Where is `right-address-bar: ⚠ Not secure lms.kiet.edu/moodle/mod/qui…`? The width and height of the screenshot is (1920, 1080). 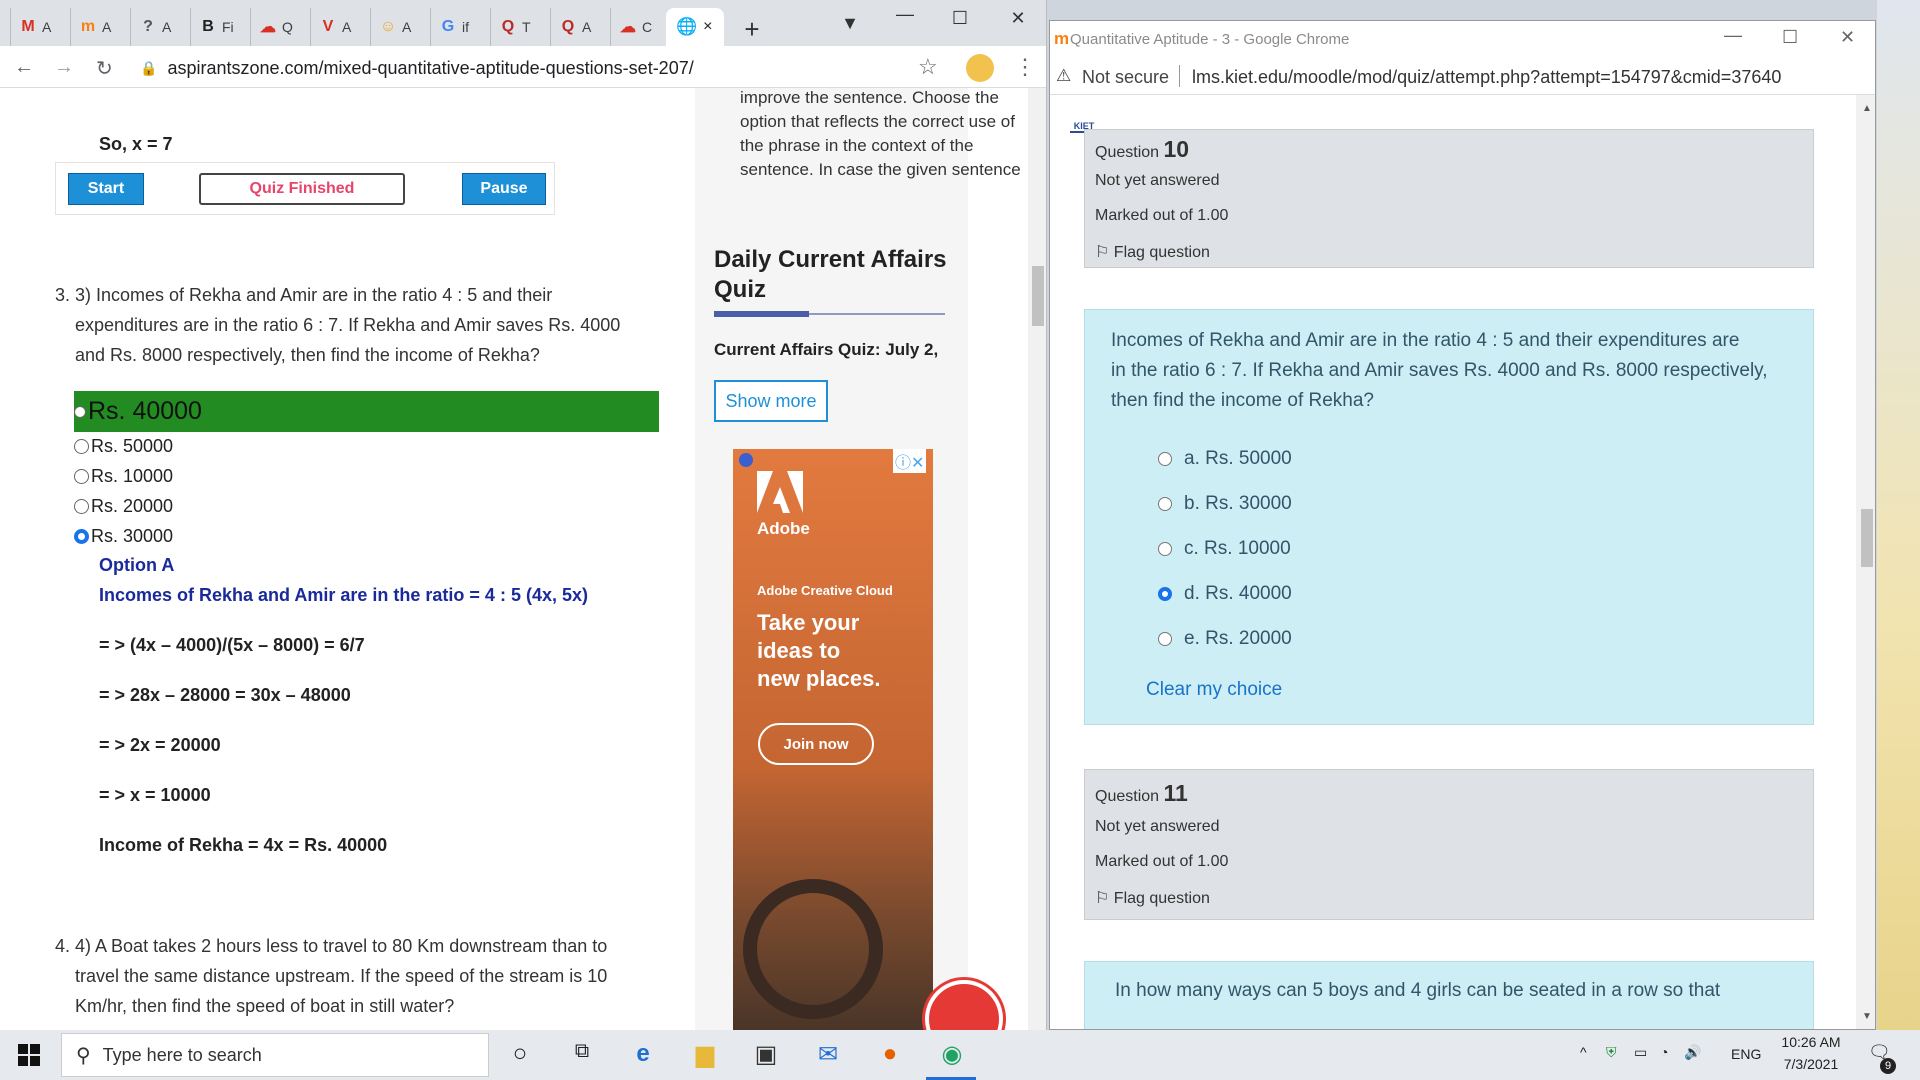 right-address-bar: ⚠ Not secure lms.kiet.edu/moodle/mod/qui… is located at coordinates (1462, 77).